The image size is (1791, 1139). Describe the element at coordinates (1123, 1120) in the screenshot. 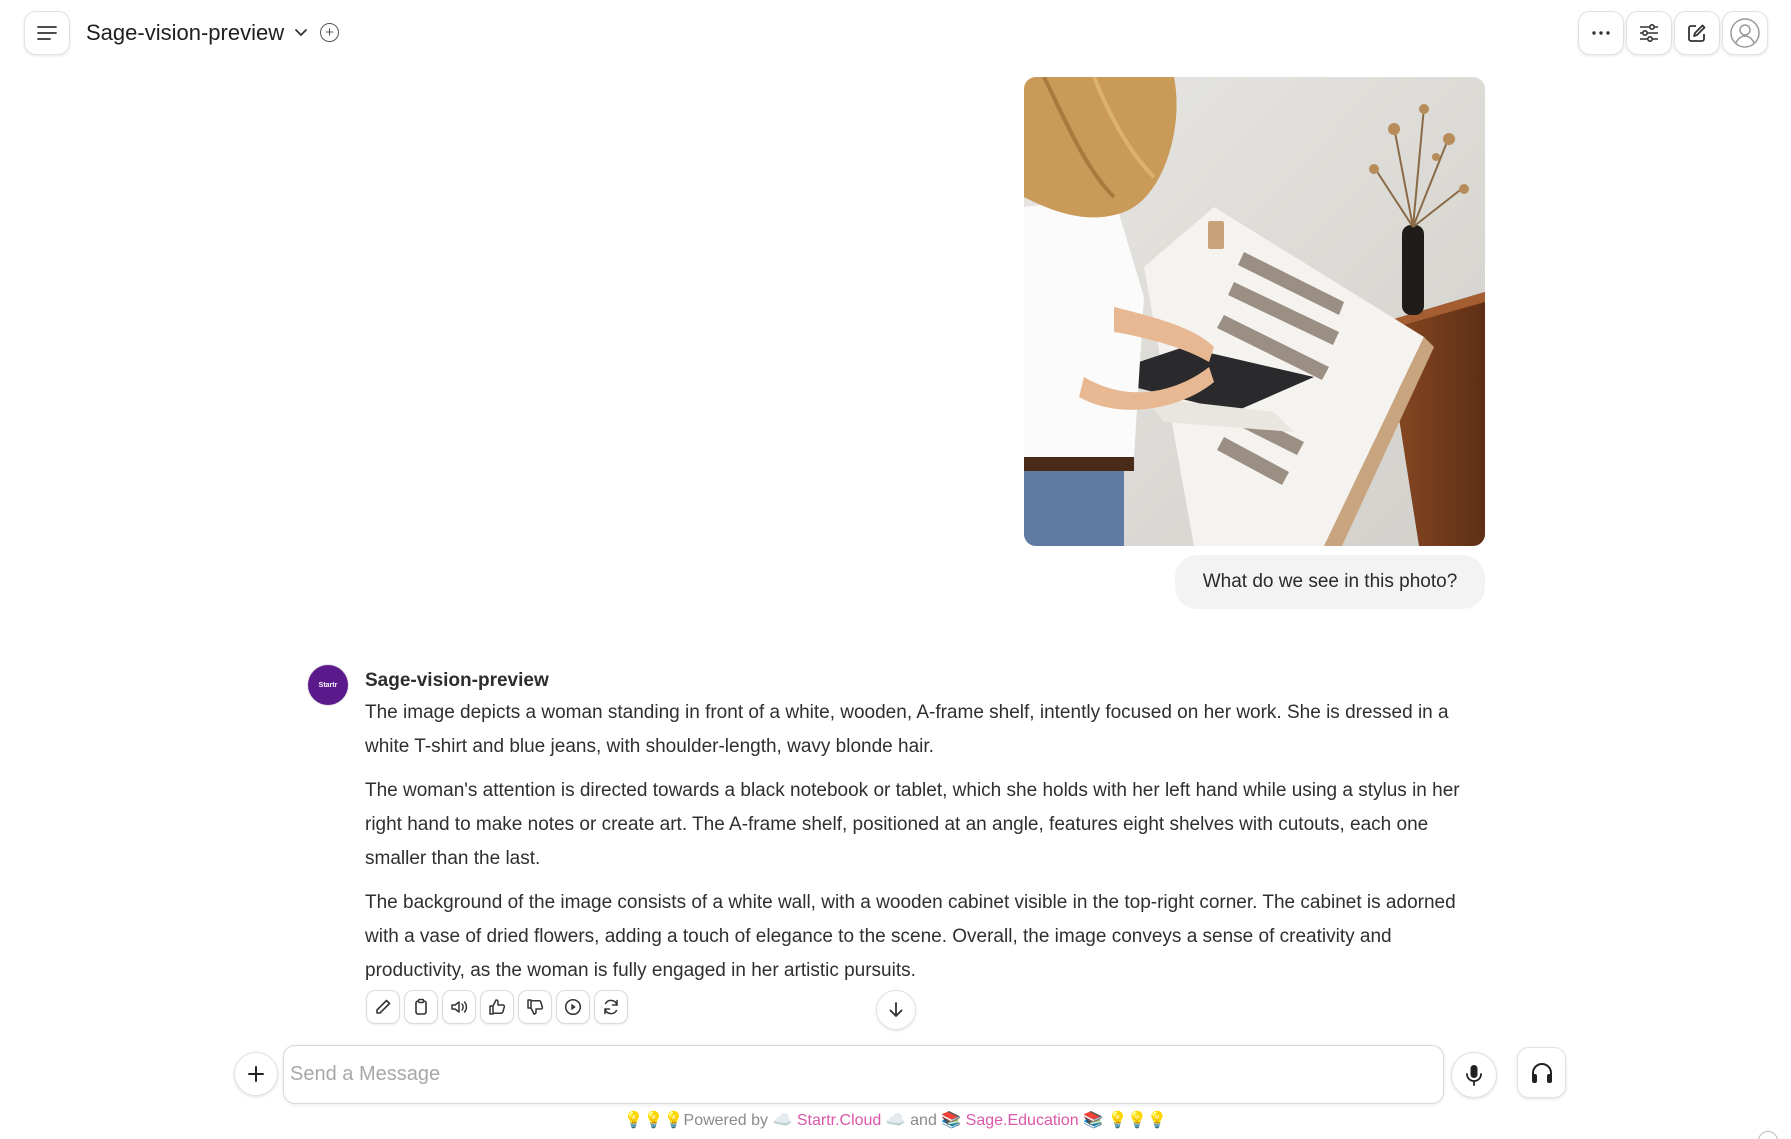

I see `footer-suffix: 📚 💡💡💡` at that location.